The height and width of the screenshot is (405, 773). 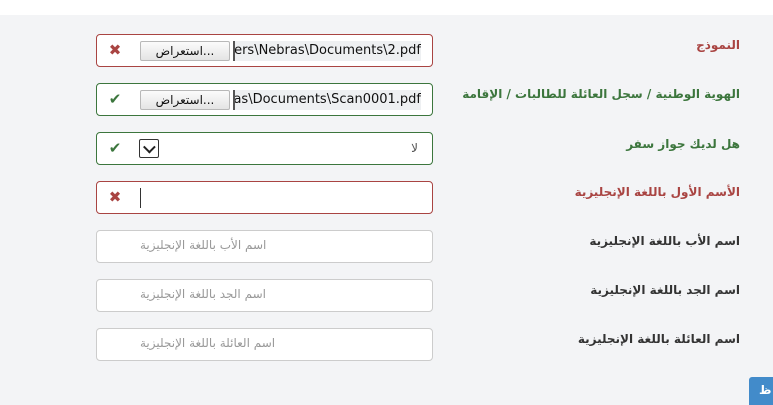 What do you see at coordinates (683, 144) in the screenshot?
I see `label-passport: هل لديك جواز سفر` at bounding box center [683, 144].